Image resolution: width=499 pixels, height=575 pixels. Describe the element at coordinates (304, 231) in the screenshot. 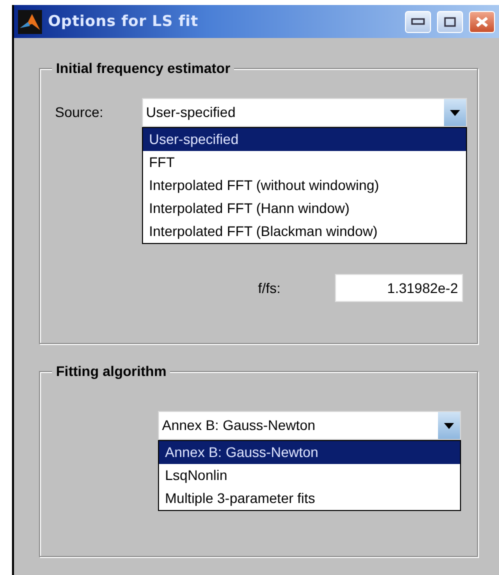

I see `dropdown-option: Interpolated FFT (Blackman window)` at that location.